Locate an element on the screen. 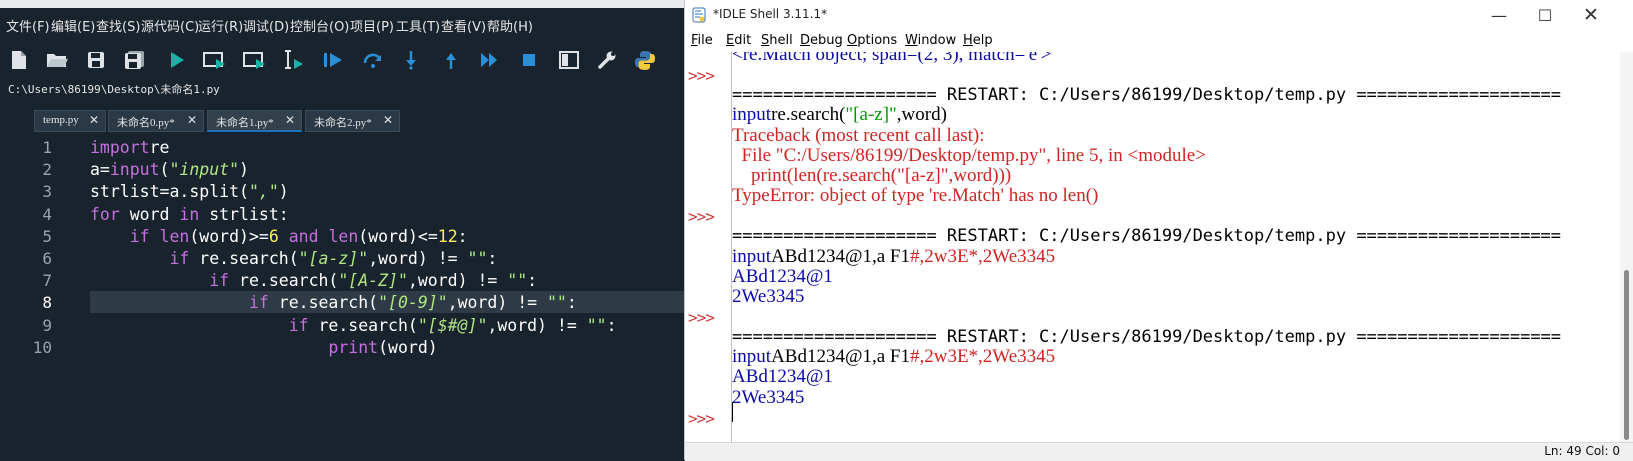 Image resolution: width=1633 pixels, height=461 pixels. shell-line: ABd1234@1 is located at coordinates (782, 277).